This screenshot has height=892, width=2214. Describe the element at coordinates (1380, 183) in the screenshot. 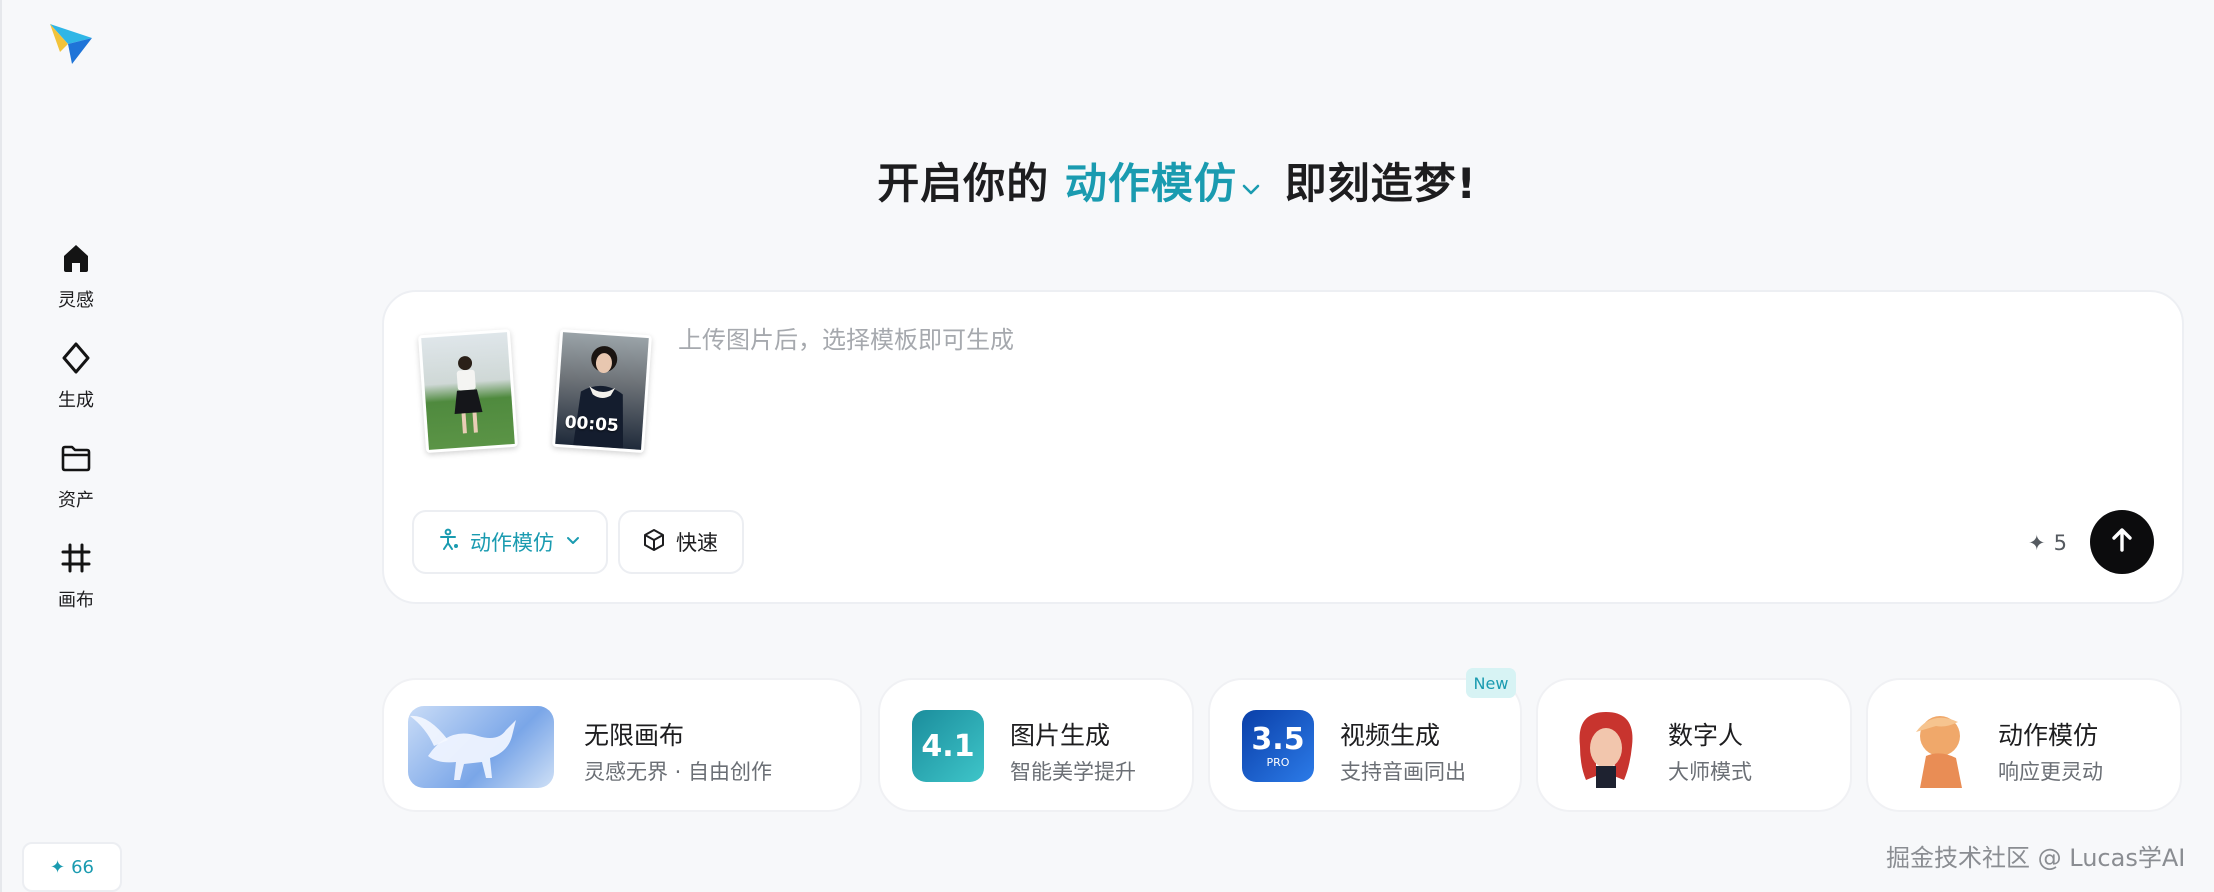

I see `headline-suffix: 即刻造梦!` at that location.